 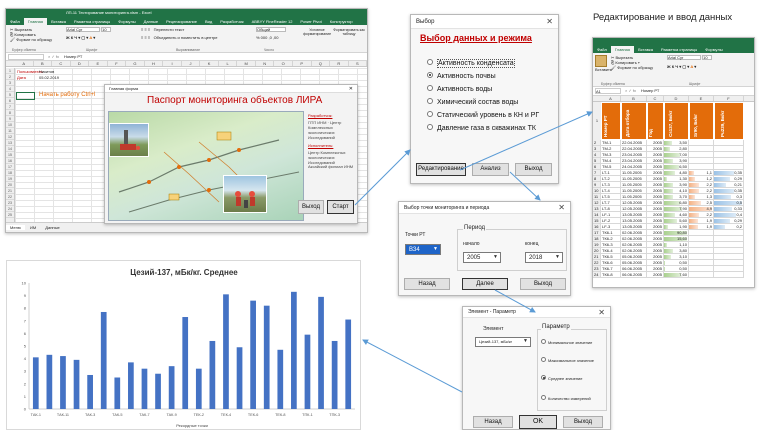 I want to click on arrow-to-edit, so click(x=526, y=141).